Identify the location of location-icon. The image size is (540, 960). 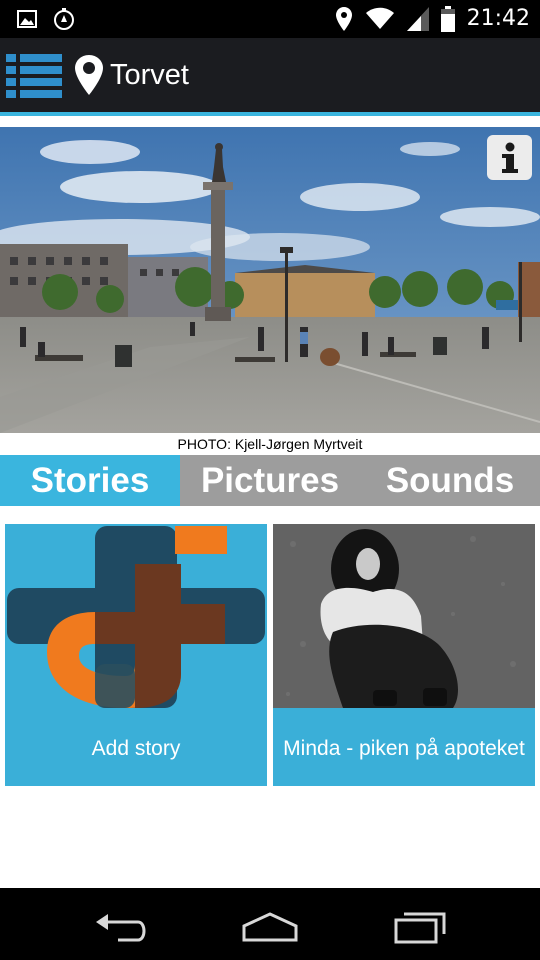
(343, 19).